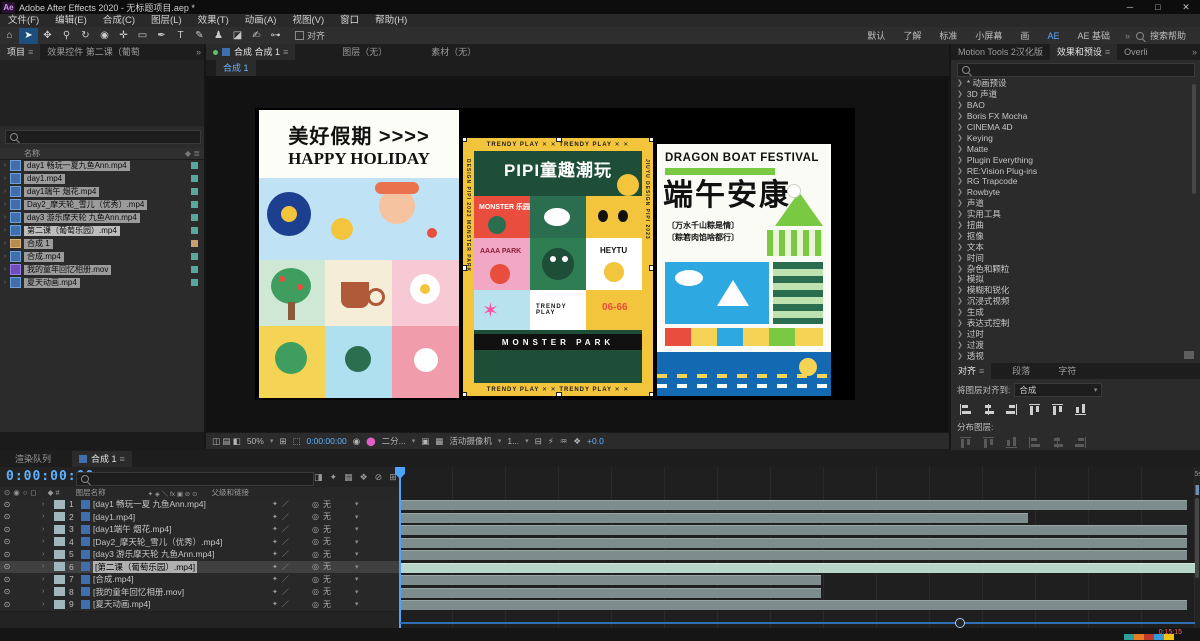 This screenshot has height=641, width=1200. I want to click on effects-category-row: ❯ 过时, so click(1075, 333).